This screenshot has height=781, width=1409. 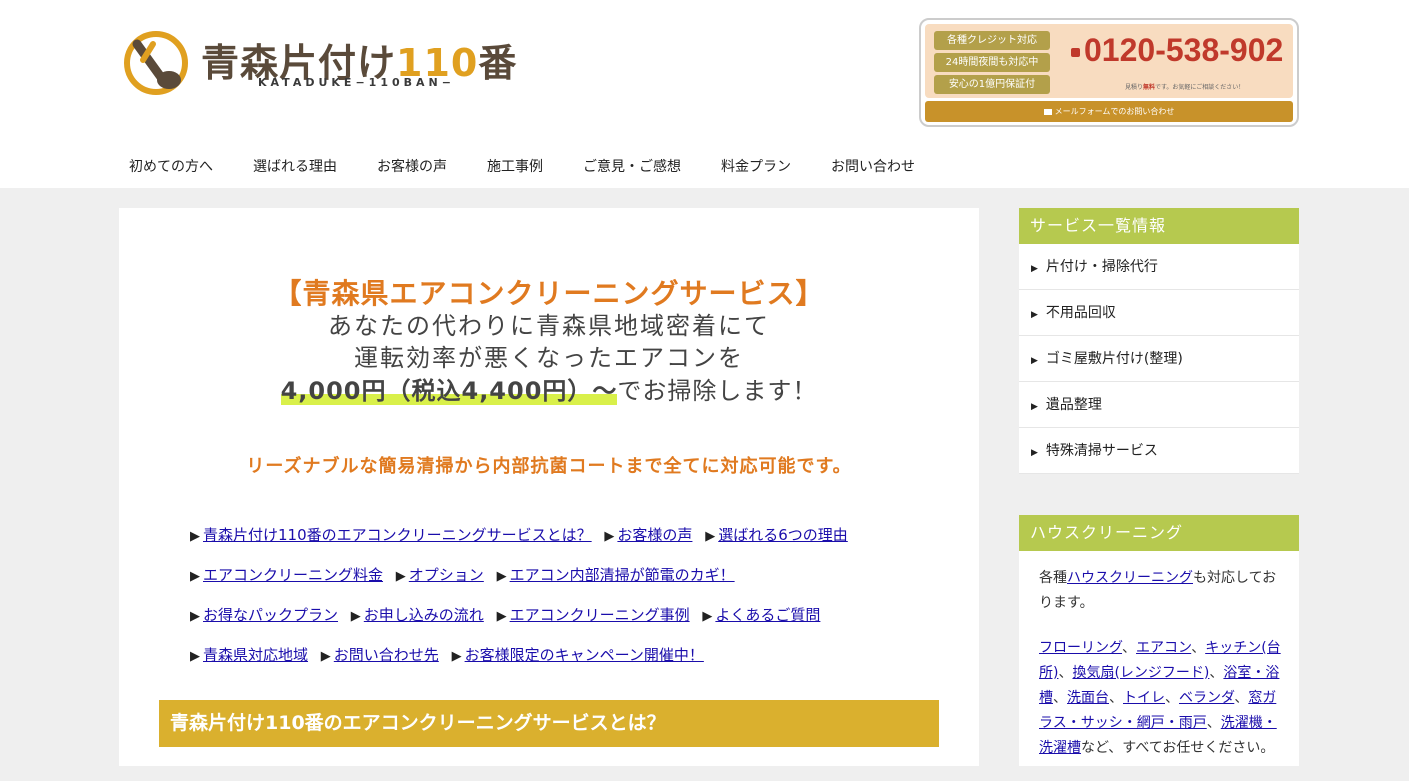 What do you see at coordinates (333, 63) in the screenshot?
I see `site-logo: 青森片付け110番 KATADUKE−110BAN−` at bounding box center [333, 63].